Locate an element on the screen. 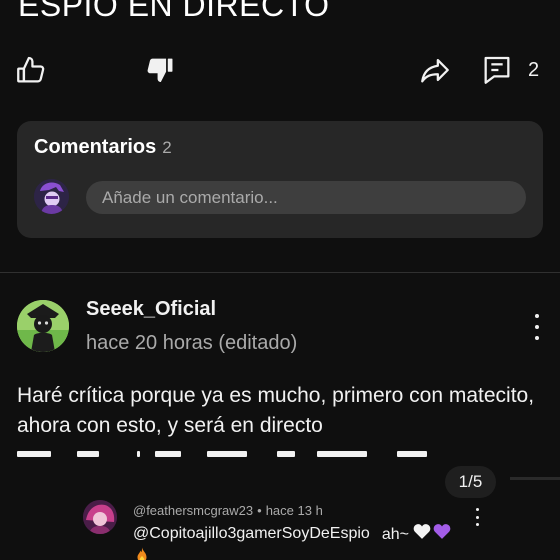 This screenshot has width=560, height=560. white-heart-icon is located at coordinates (422, 531).